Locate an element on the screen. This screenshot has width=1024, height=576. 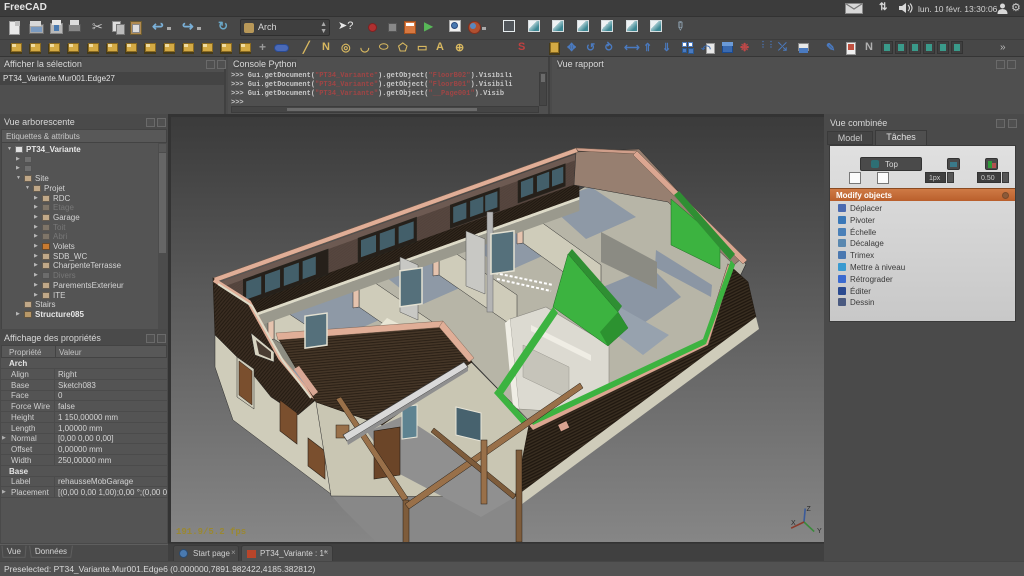
svg-text: Z is located at coordinates (809, 509).